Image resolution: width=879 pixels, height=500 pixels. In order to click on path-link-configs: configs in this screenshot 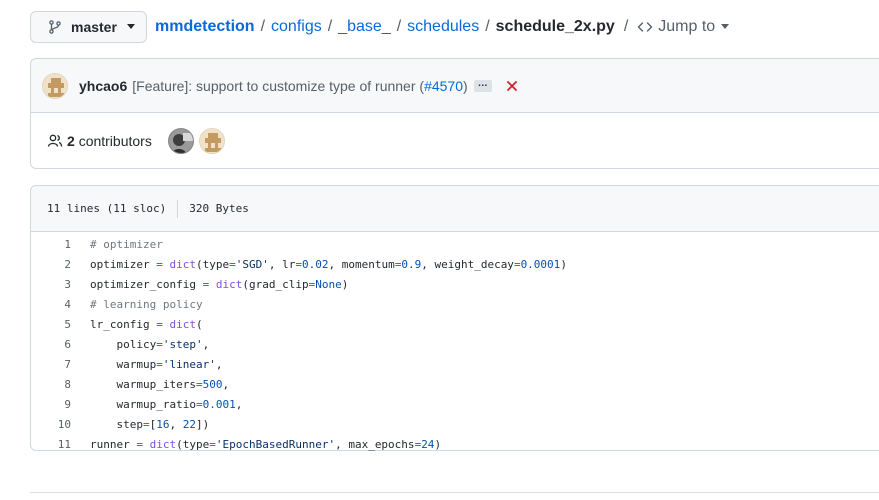, I will do `click(296, 27)`.